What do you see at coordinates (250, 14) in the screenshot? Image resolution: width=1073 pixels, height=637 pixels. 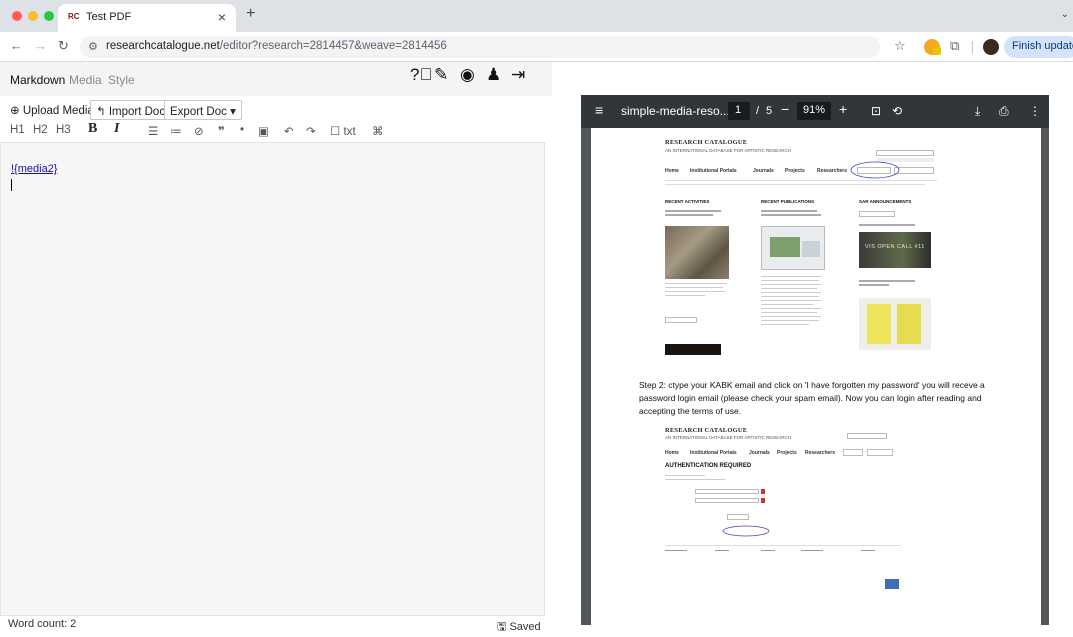 I see `new-tab-icon: +` at bounding box center [250, 14].